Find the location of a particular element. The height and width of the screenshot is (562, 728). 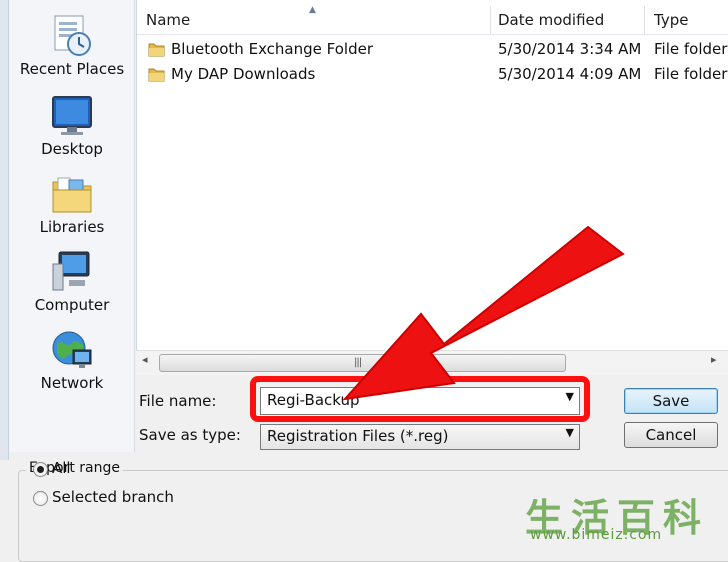

highlight-box is located at coordinates (420, 399).